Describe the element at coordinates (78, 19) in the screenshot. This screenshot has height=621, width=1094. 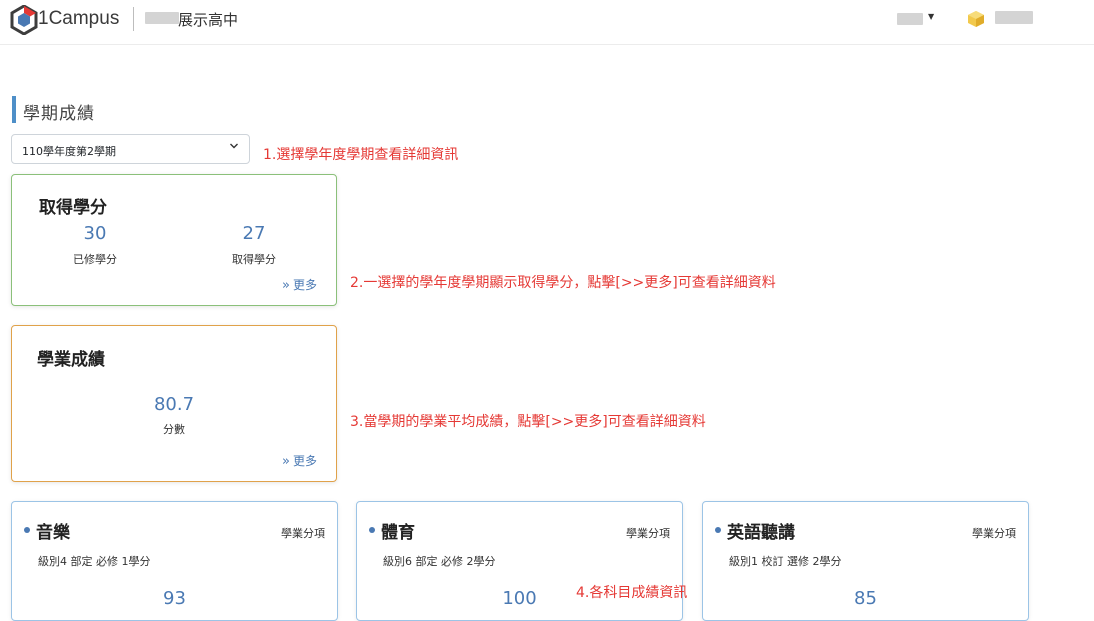
I see `brand-name: 1Campus` at that location.